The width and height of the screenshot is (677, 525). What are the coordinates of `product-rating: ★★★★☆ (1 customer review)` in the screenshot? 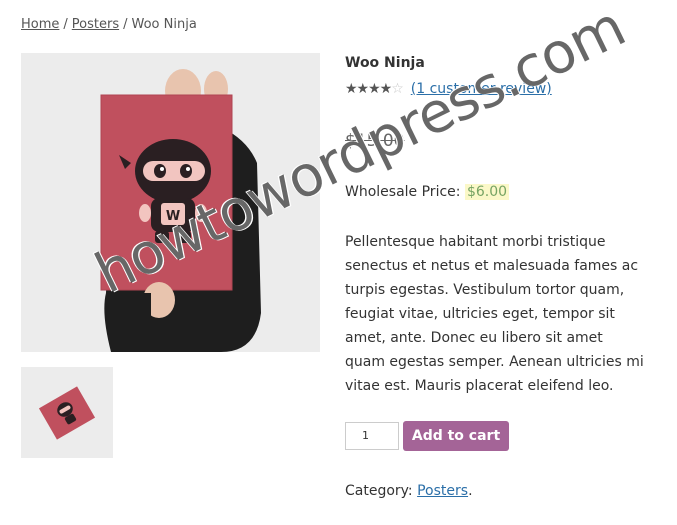 It's located at (448, 89).